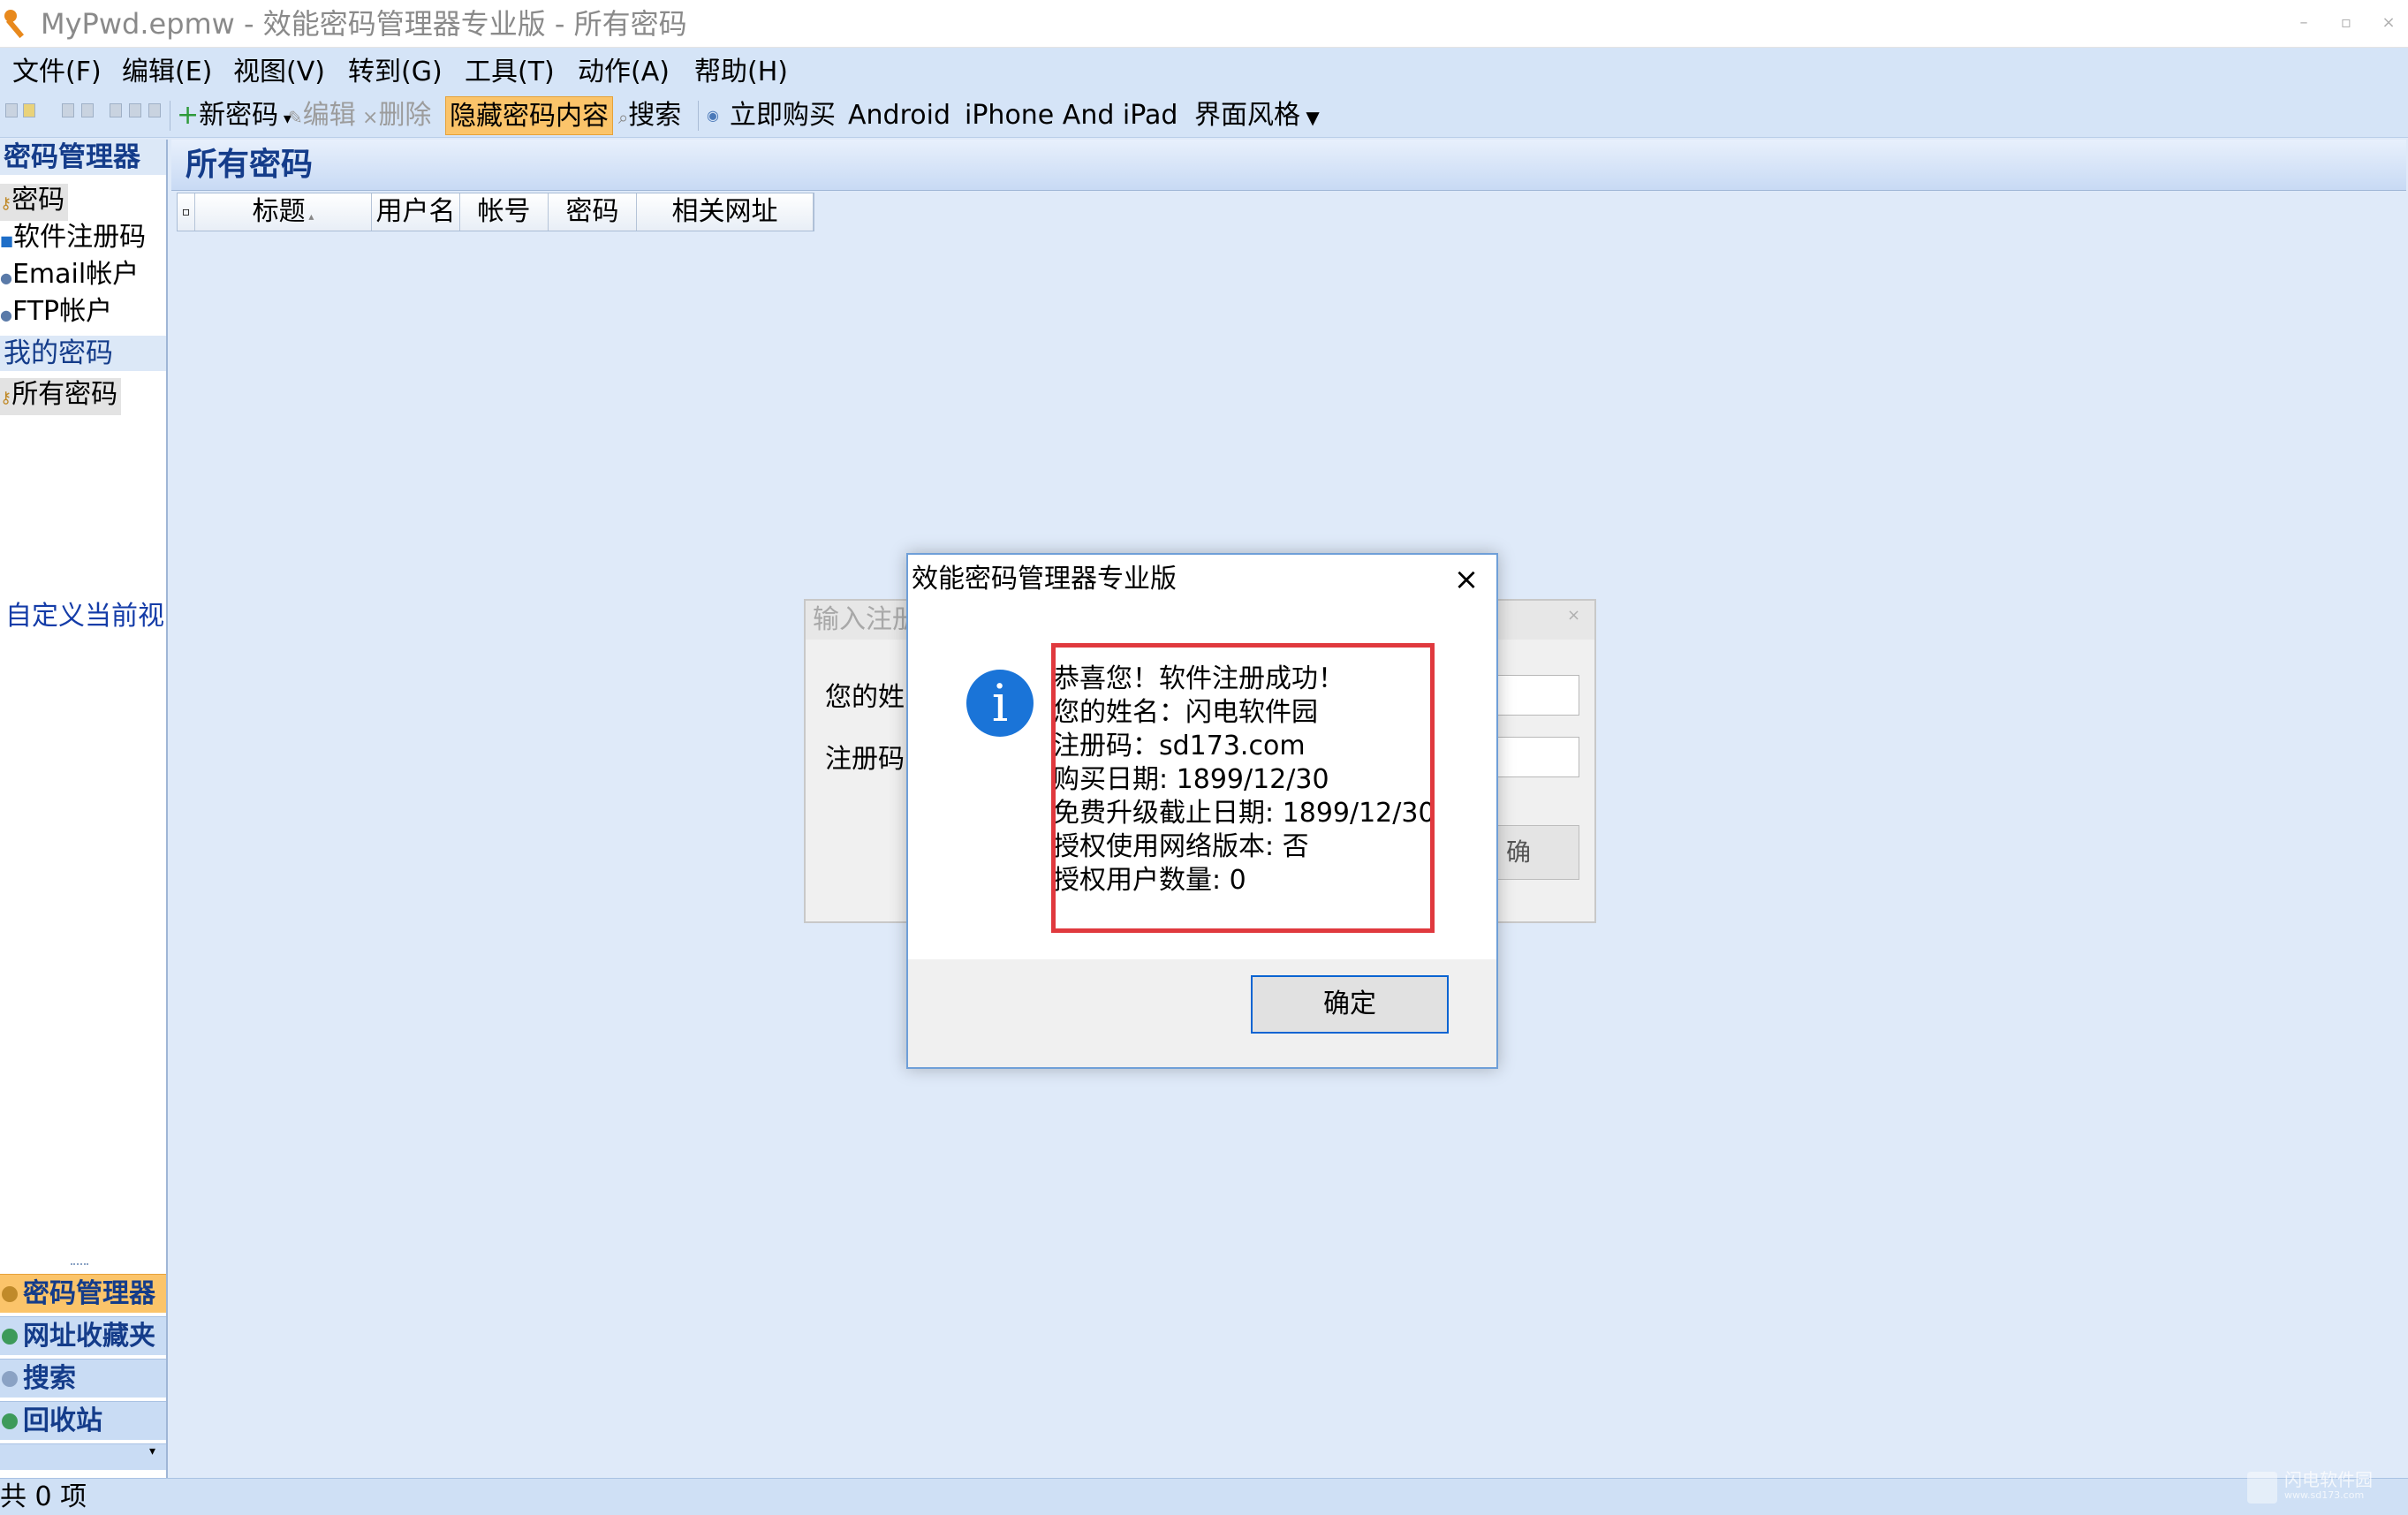 This screenshot has height=1515, width=2408. I want to click on key-icon, so click(10, 1294).